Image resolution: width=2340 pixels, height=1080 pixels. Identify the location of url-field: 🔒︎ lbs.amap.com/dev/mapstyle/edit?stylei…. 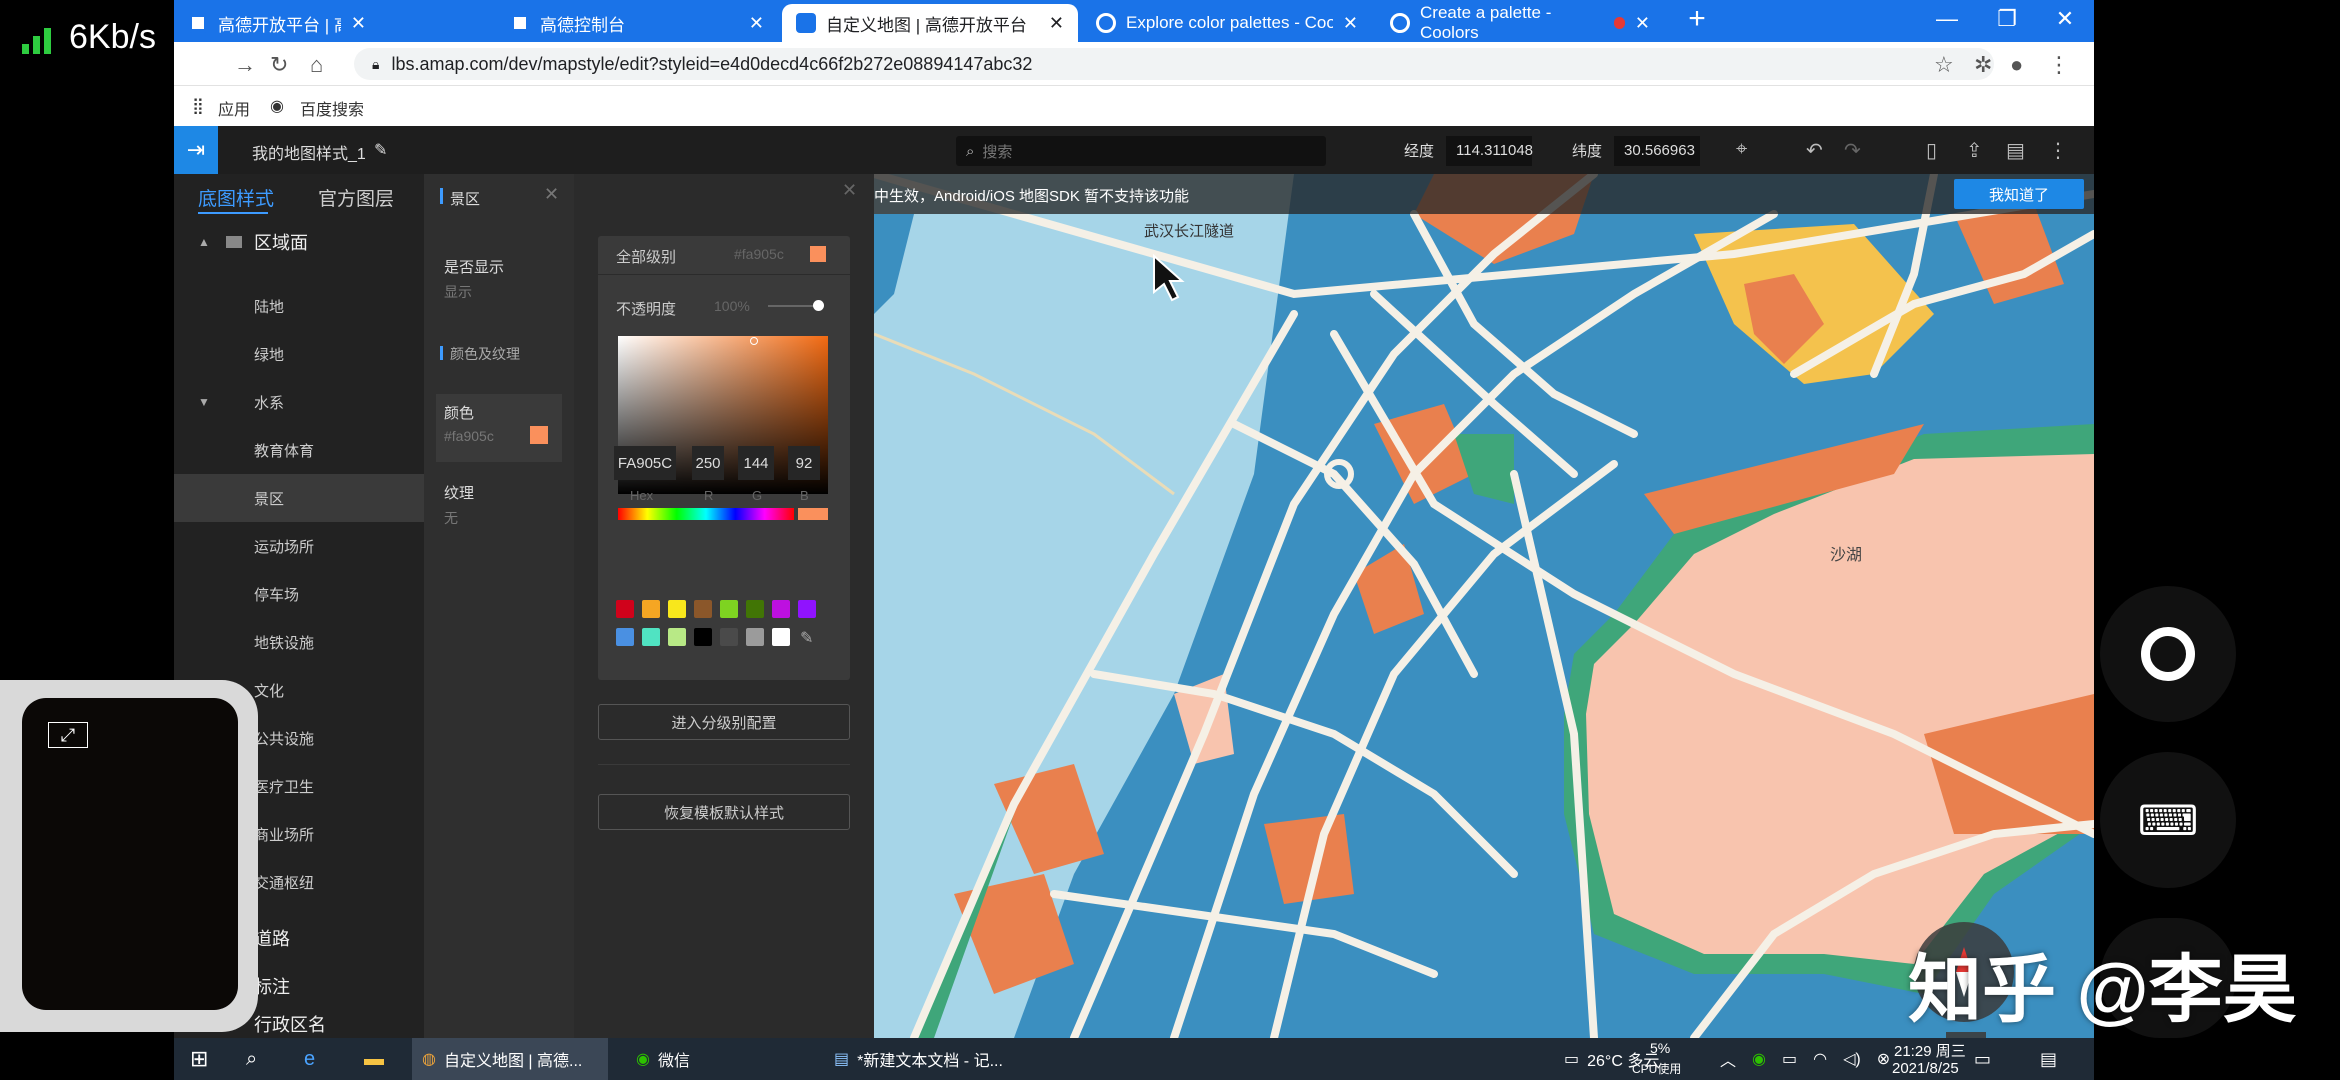
(1174, 64).